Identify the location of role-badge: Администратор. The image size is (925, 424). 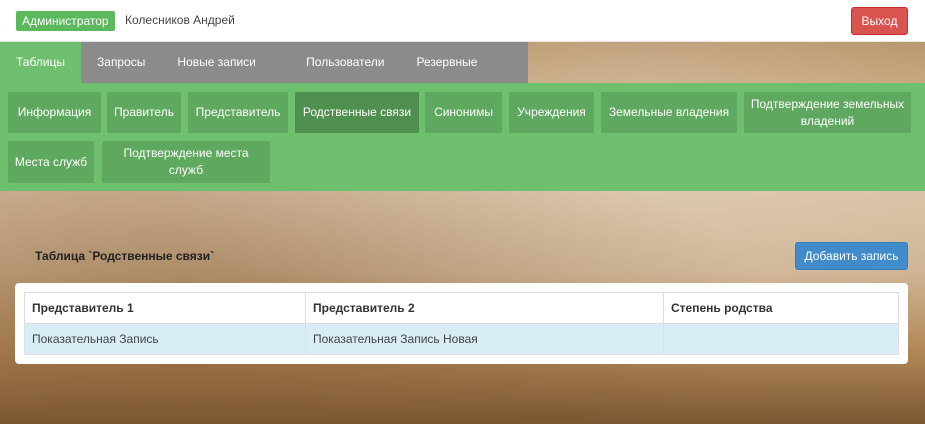
(65, 21).